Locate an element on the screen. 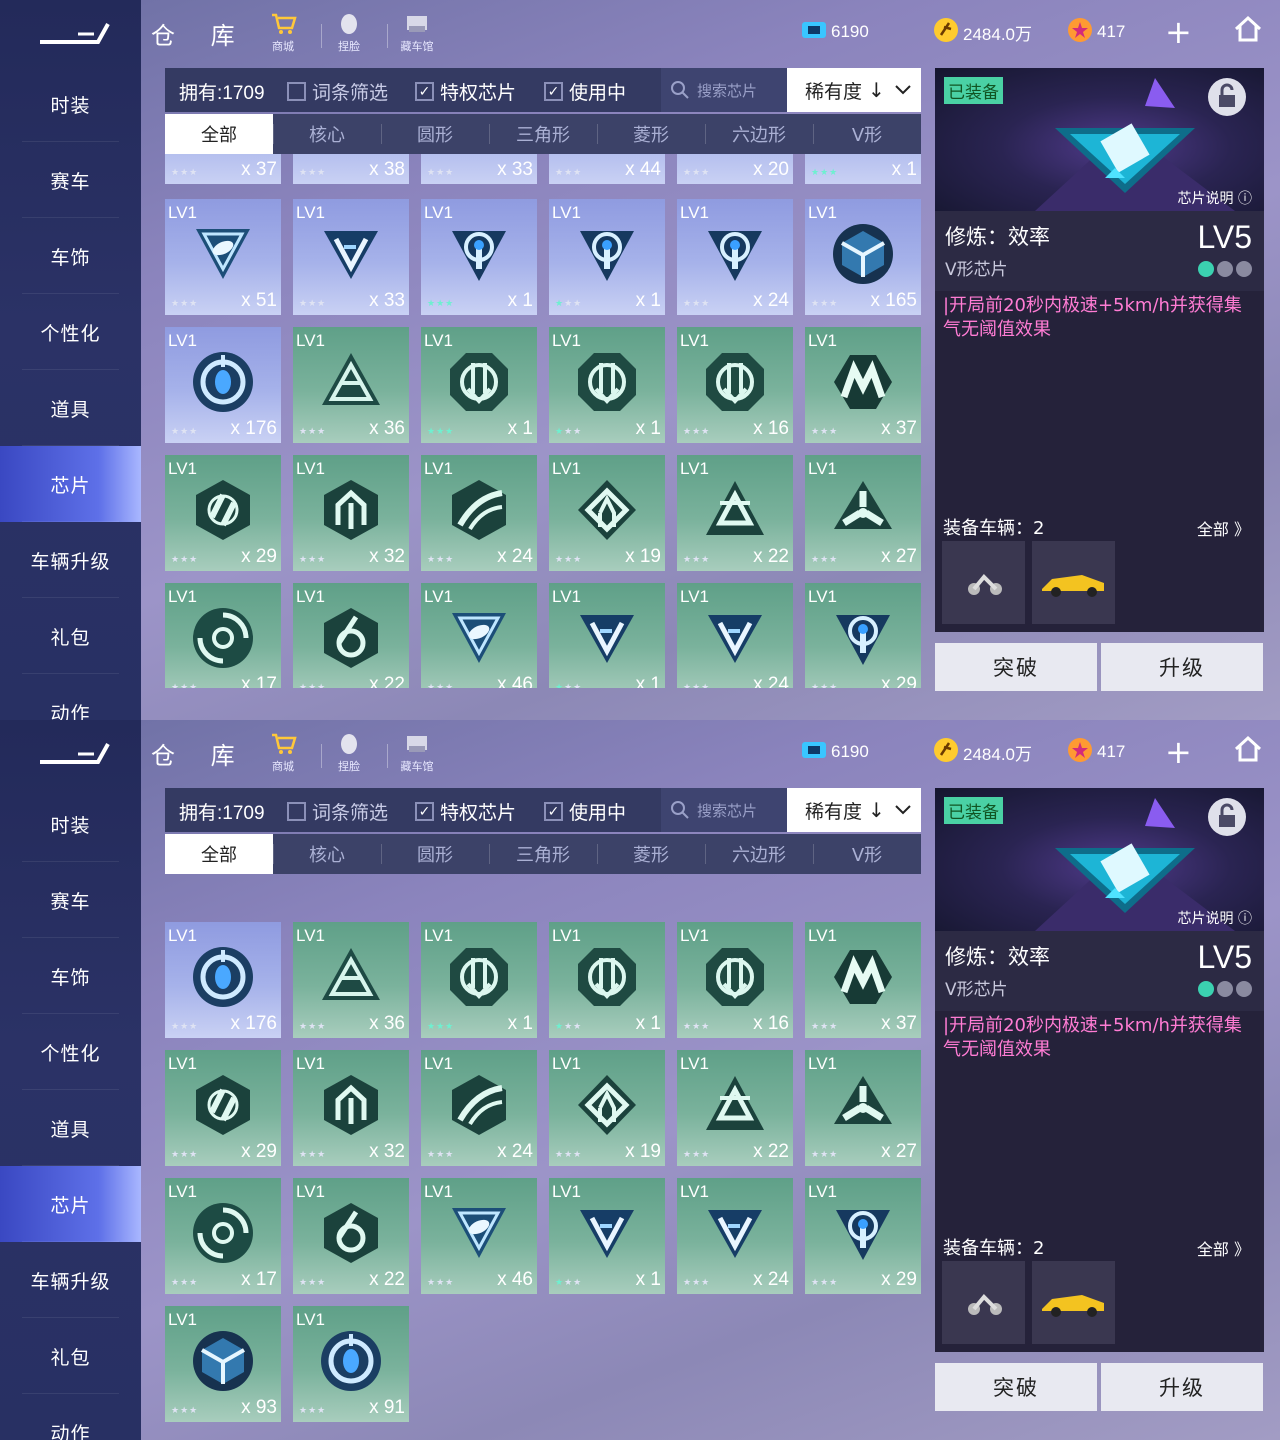 The width and height of the screenshot is (1280, 1440). chip-card: LV1 ★★★ x 27 is located at coordinates (863, 1108).